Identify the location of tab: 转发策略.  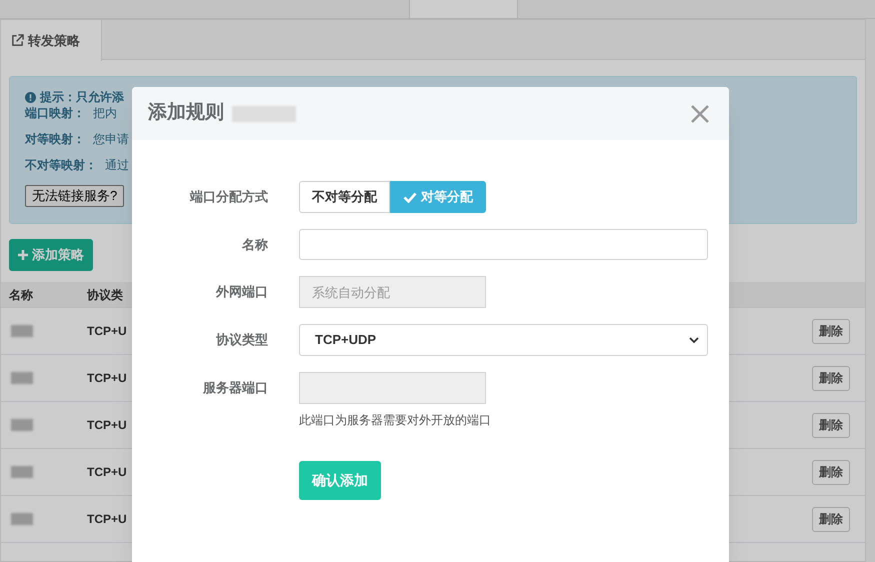
(51, 40).